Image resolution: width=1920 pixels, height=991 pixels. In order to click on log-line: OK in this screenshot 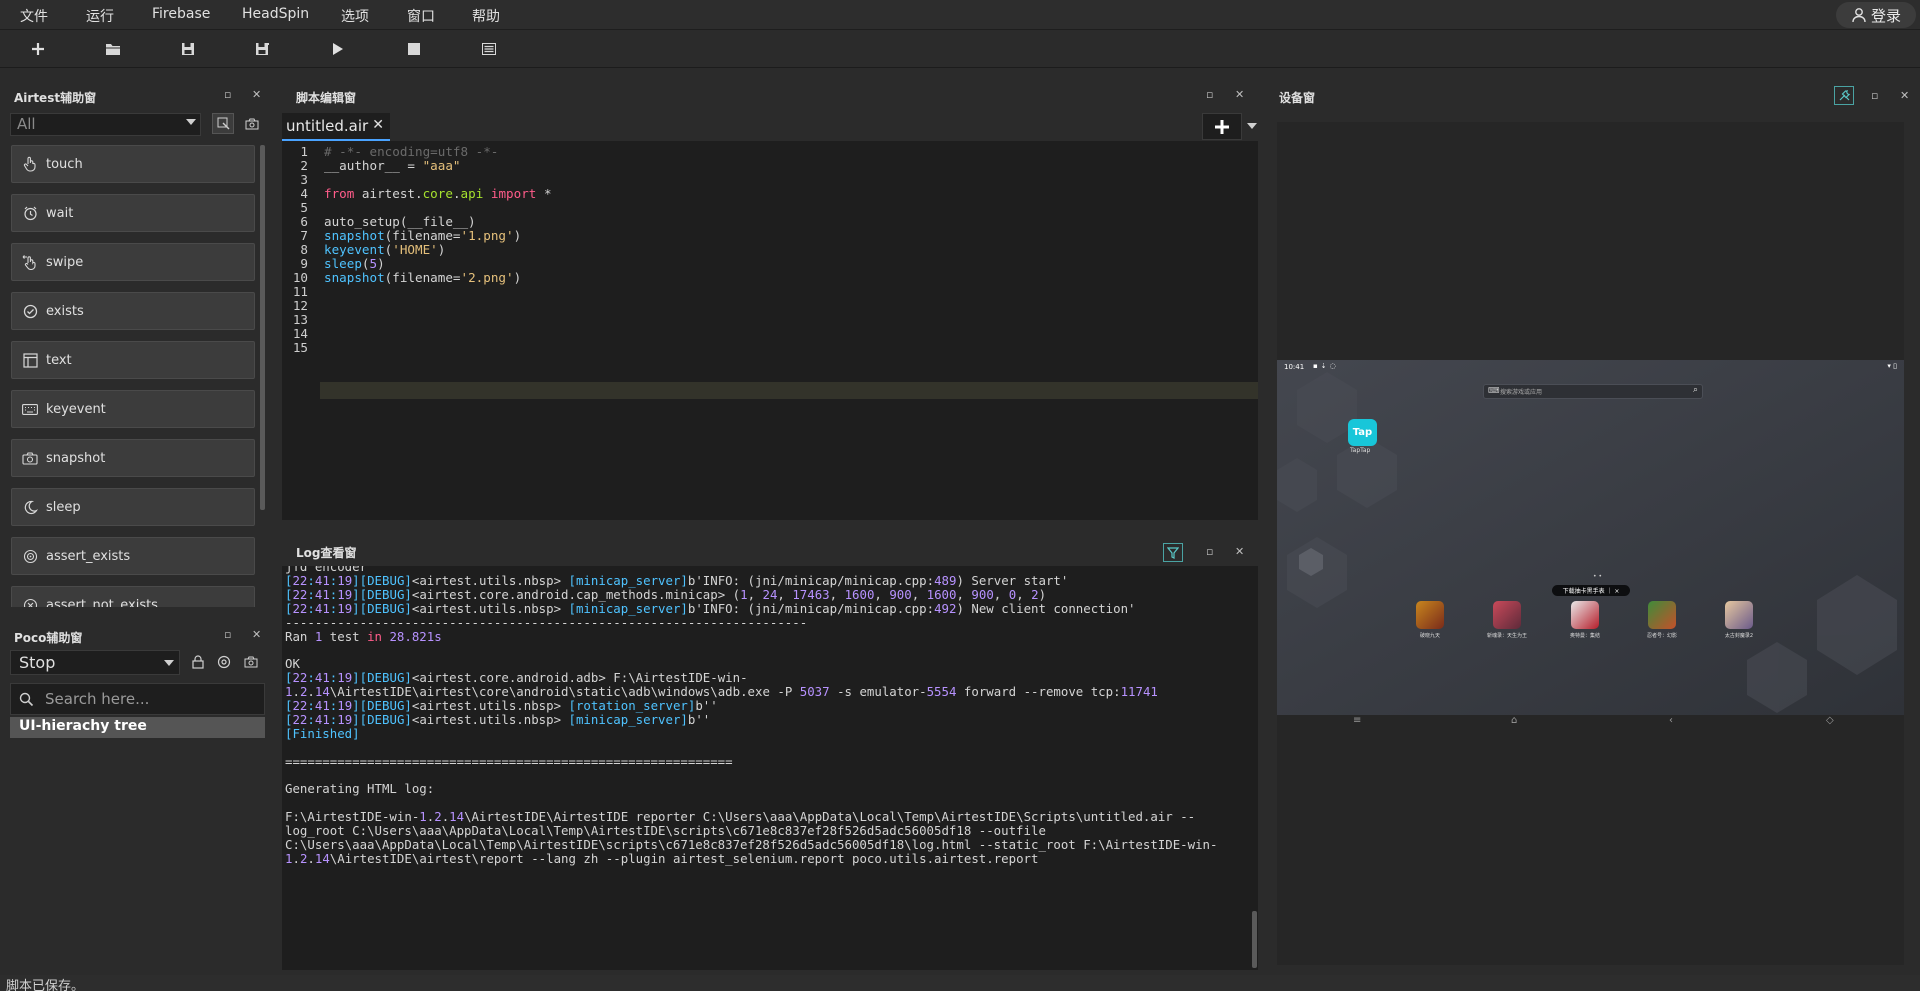, I will do `click(292, 664)`.